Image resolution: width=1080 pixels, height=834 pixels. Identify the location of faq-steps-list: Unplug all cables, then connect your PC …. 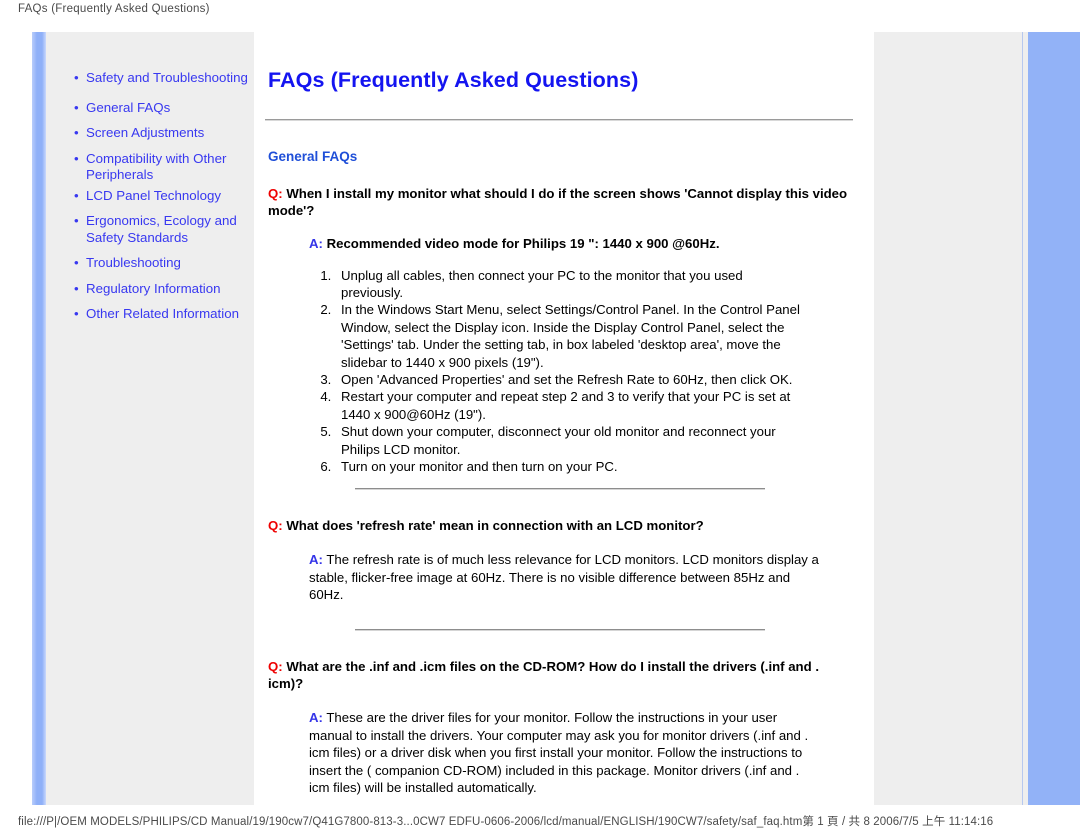
(560, 371).